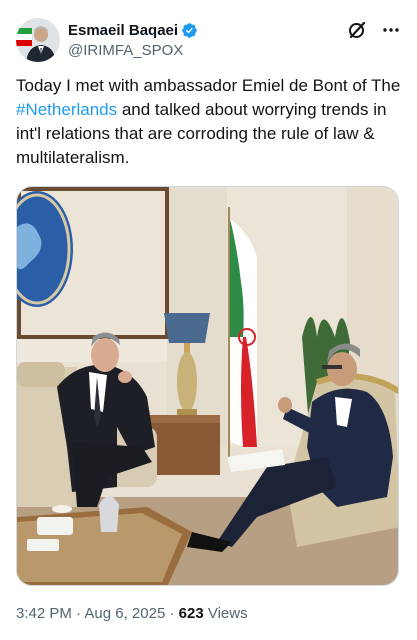  I want to click on tweet-meta: 3:42 PM · Aug 6, 2025 · 623 Views, so click(132, 613).